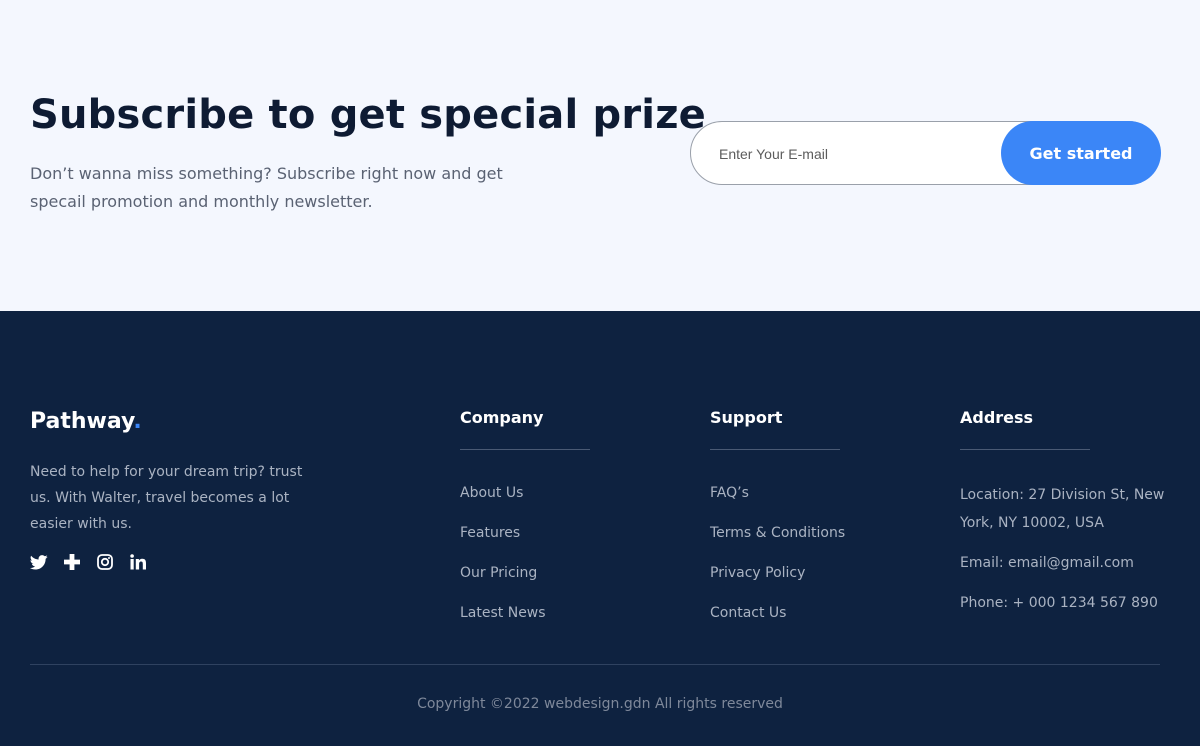 This screenshot has width=1200, height=746. I want to click on support-divider, so click(775, 449).